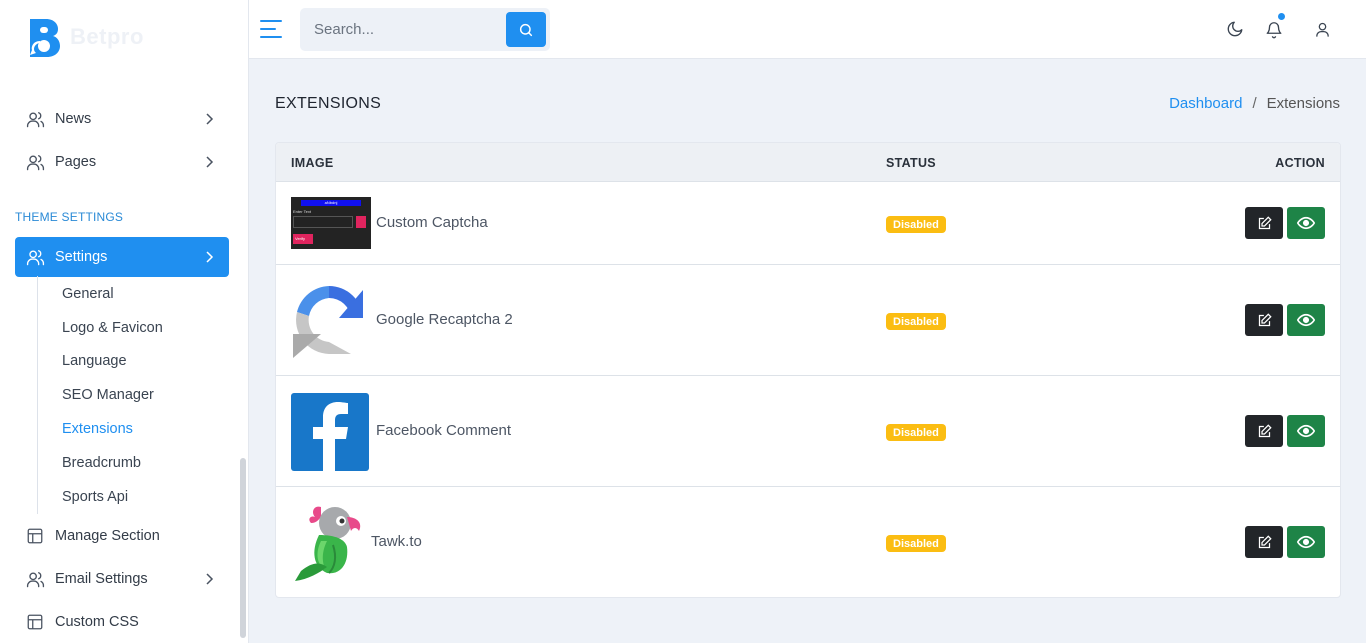 This screenshot has width=1366, height=643. I want to click on submenu-divider, so click(37, 395).